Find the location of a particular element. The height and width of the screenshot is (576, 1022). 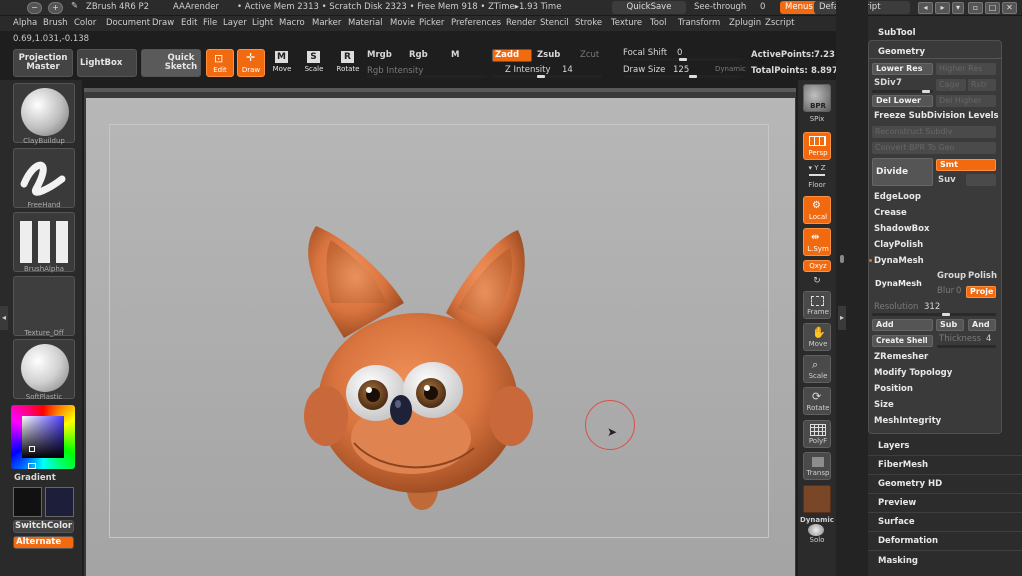

menu-preferences: Preferences is located at coordinates (476, 23).